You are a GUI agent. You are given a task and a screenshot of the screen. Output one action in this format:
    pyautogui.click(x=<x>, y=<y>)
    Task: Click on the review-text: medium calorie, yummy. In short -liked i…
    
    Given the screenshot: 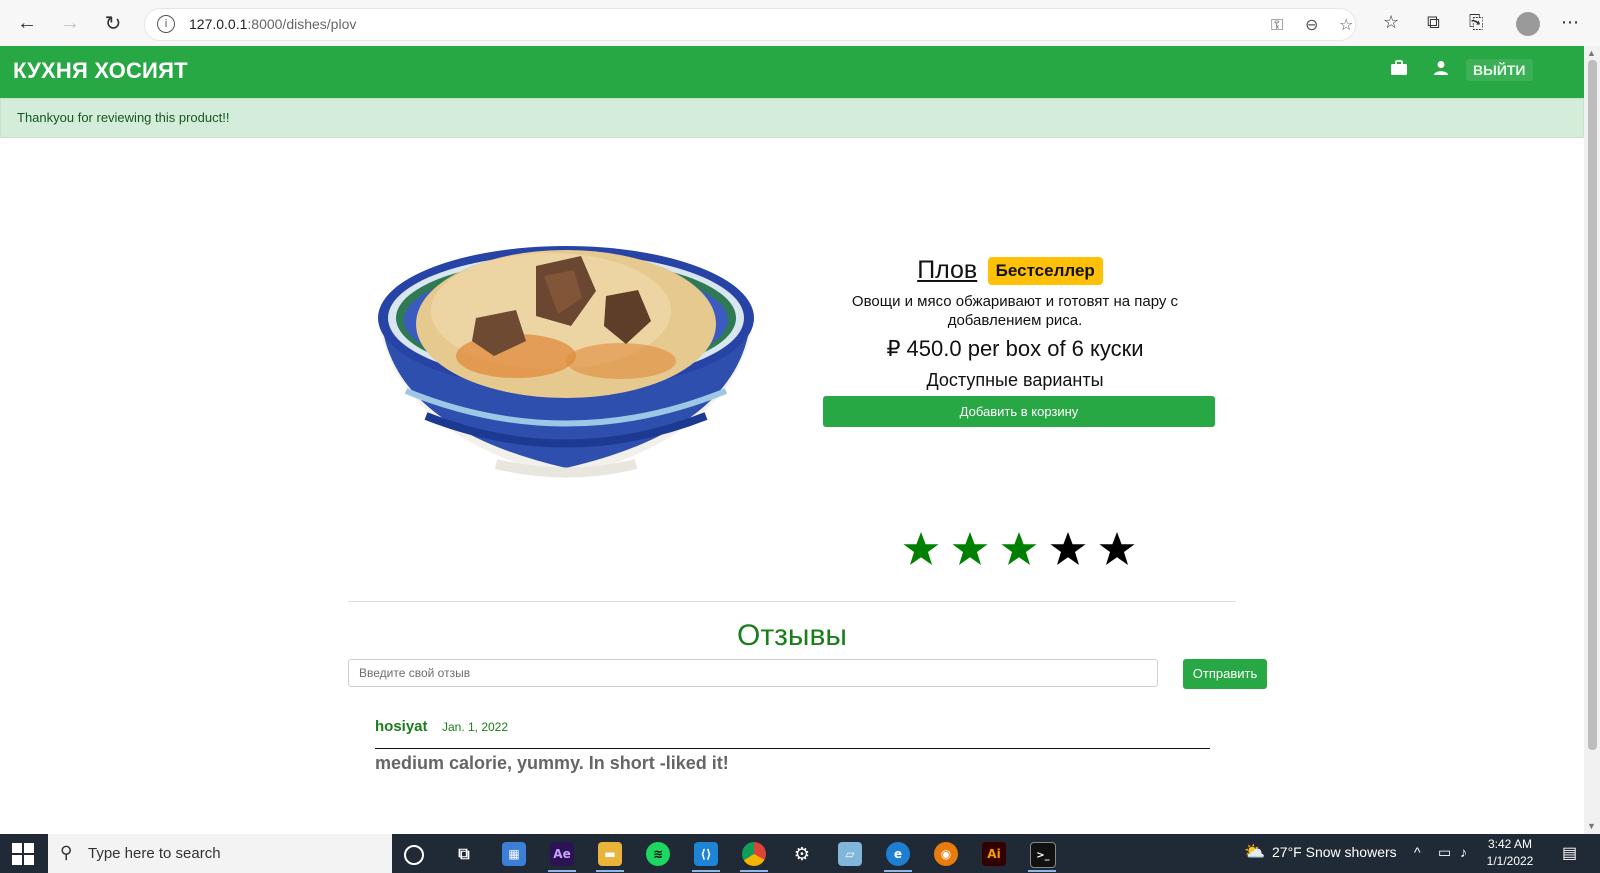 What is the action you would take?
    pyautogui.click(x=552, y=763)
    